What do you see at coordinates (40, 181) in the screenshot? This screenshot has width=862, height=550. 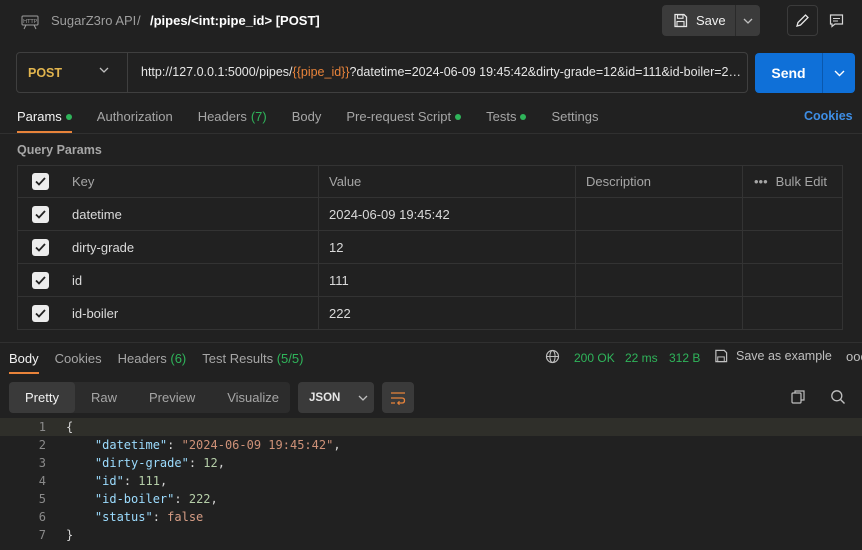 I see `select-all-checkbox` at bounding box center [40, 181].